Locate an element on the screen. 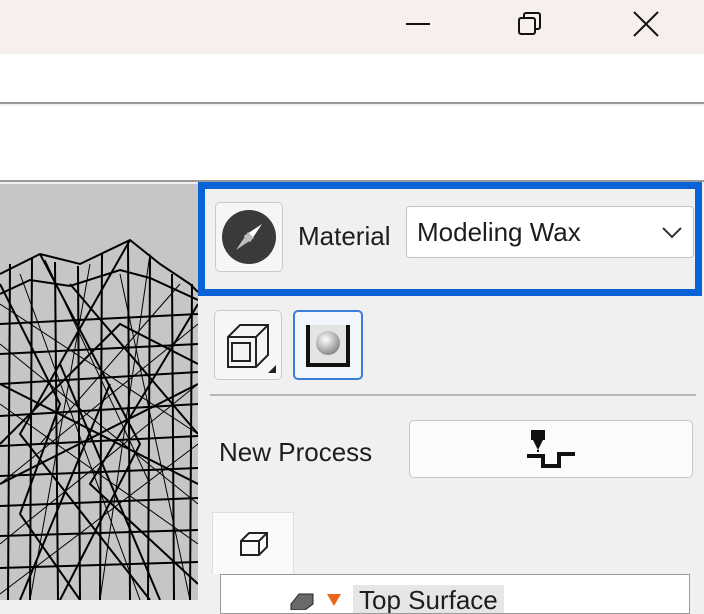 The image size is (704, 614). stock-view-button is located at coordinates (248, 345).